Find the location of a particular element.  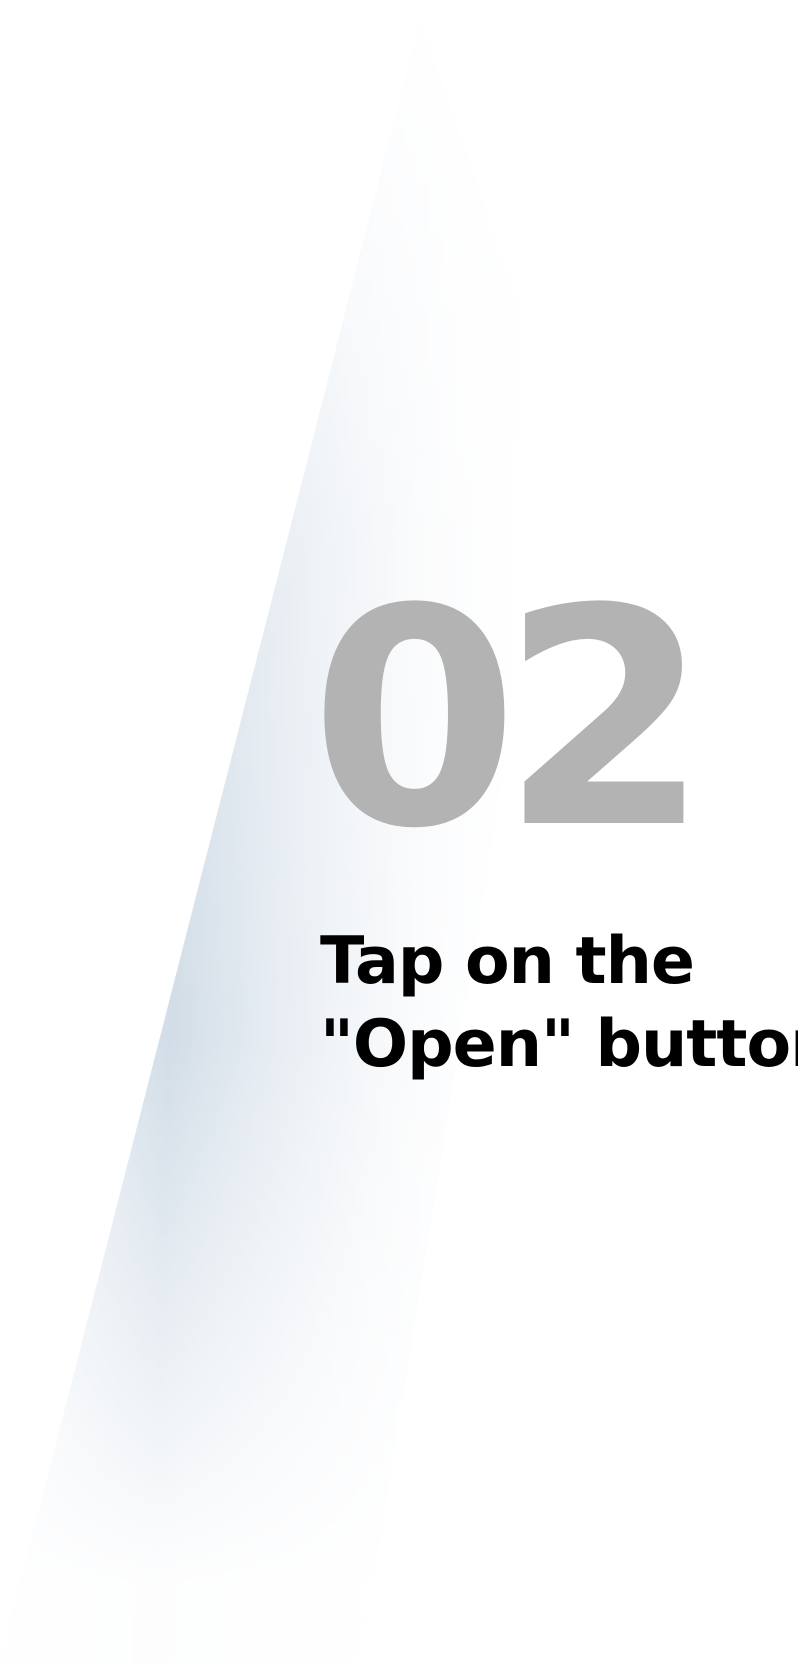

step-number: 02 is located at coordinates (510, 719).